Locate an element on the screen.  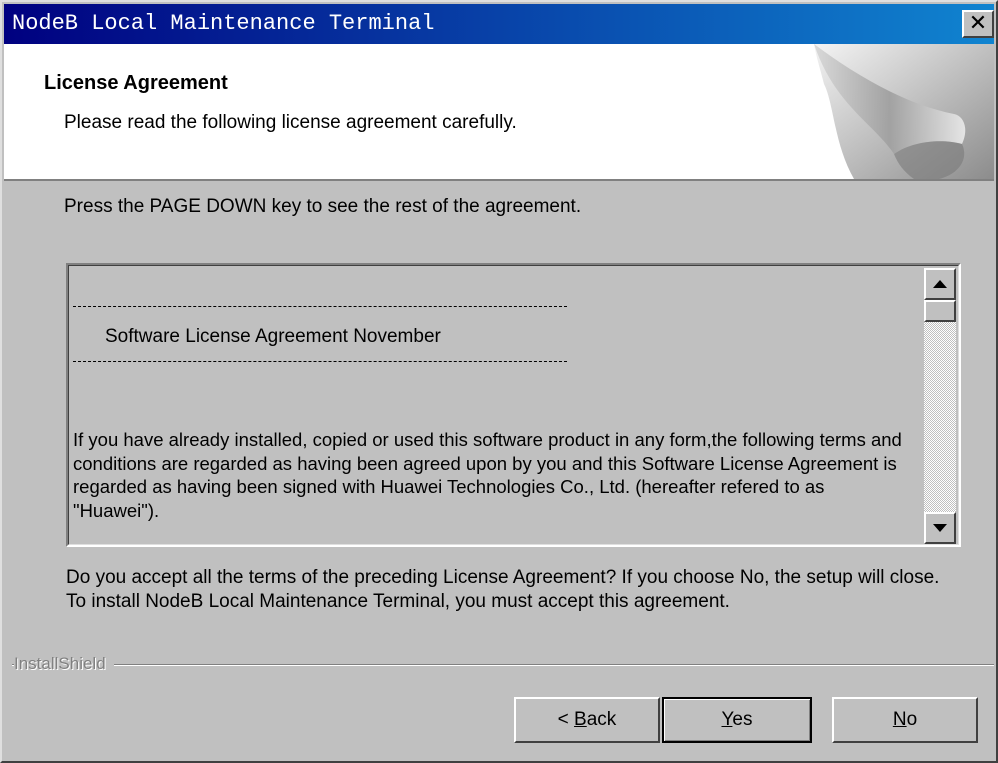
footer-divider is located at coordinates (503, 665).